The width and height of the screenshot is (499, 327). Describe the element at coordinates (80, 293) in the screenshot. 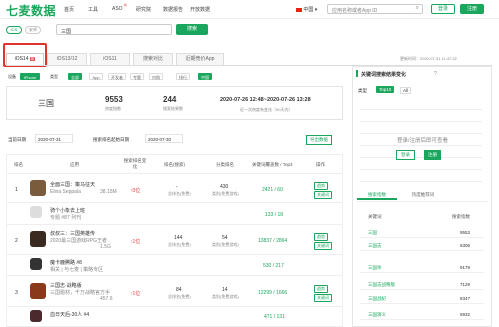

I see `row3-desc: 三国题材，千万战略官方手` at that location.